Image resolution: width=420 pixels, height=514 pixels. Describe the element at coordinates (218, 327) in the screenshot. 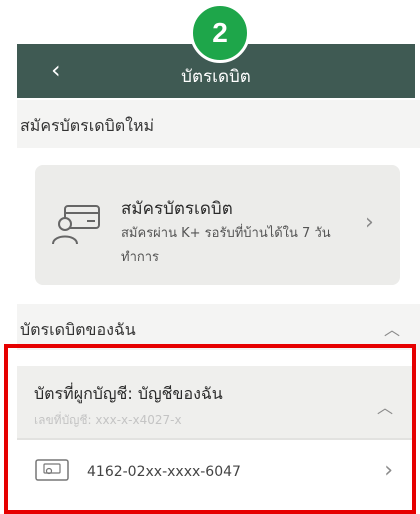

I see `my-cards-section-header: บัตรเดบิตของฉัน ︿` at that location.